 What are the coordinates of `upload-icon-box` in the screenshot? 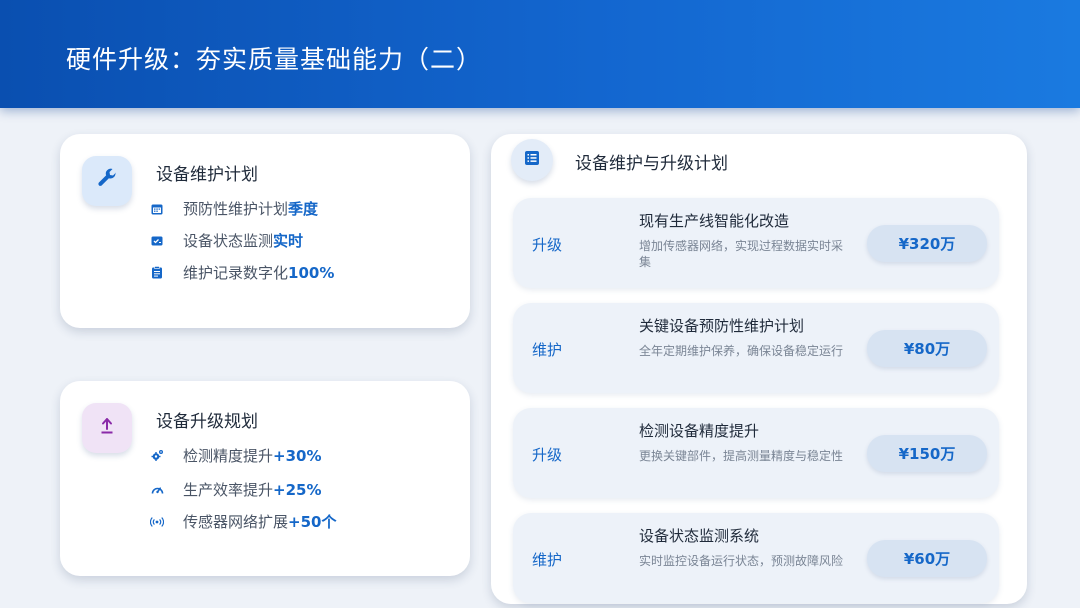 It's located at (107, 428).